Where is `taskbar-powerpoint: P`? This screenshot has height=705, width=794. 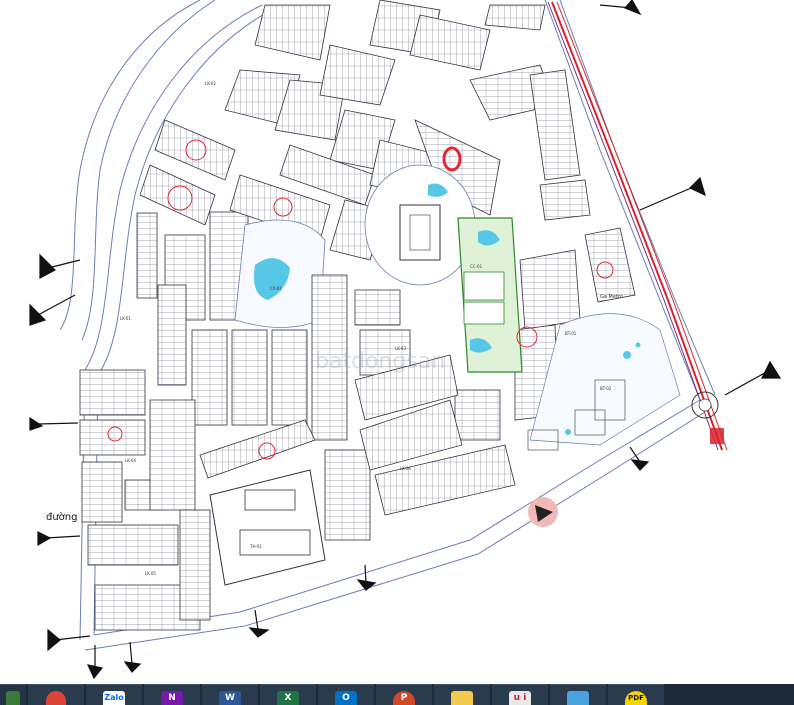
taskbar-powerpoint: P is located at coordinates (404, 694).